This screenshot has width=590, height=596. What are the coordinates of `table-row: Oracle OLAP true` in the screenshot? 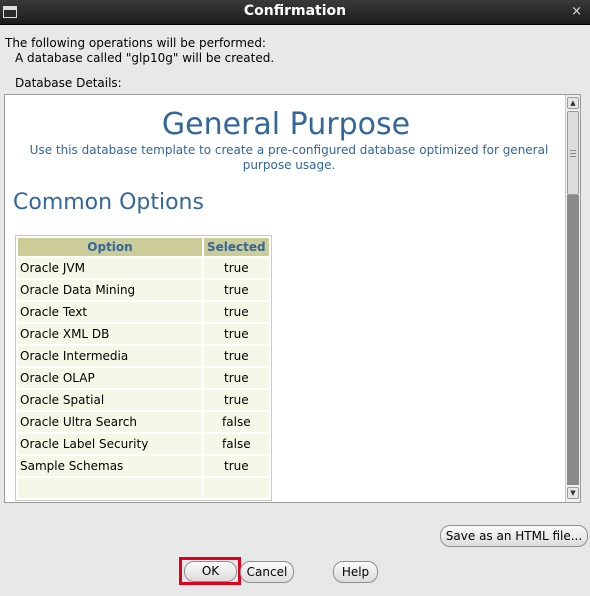 It's located at (143, 378).